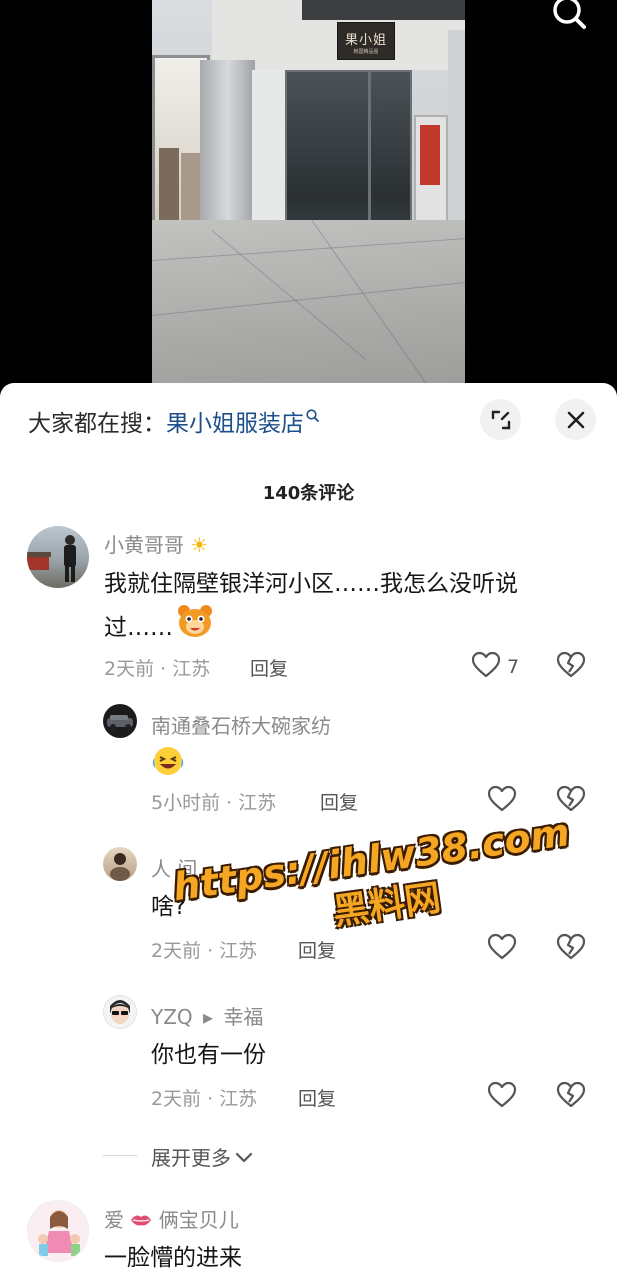 This screenshot has height=1280, width=617. I want to click on like-button: 7, so click(495, 667).